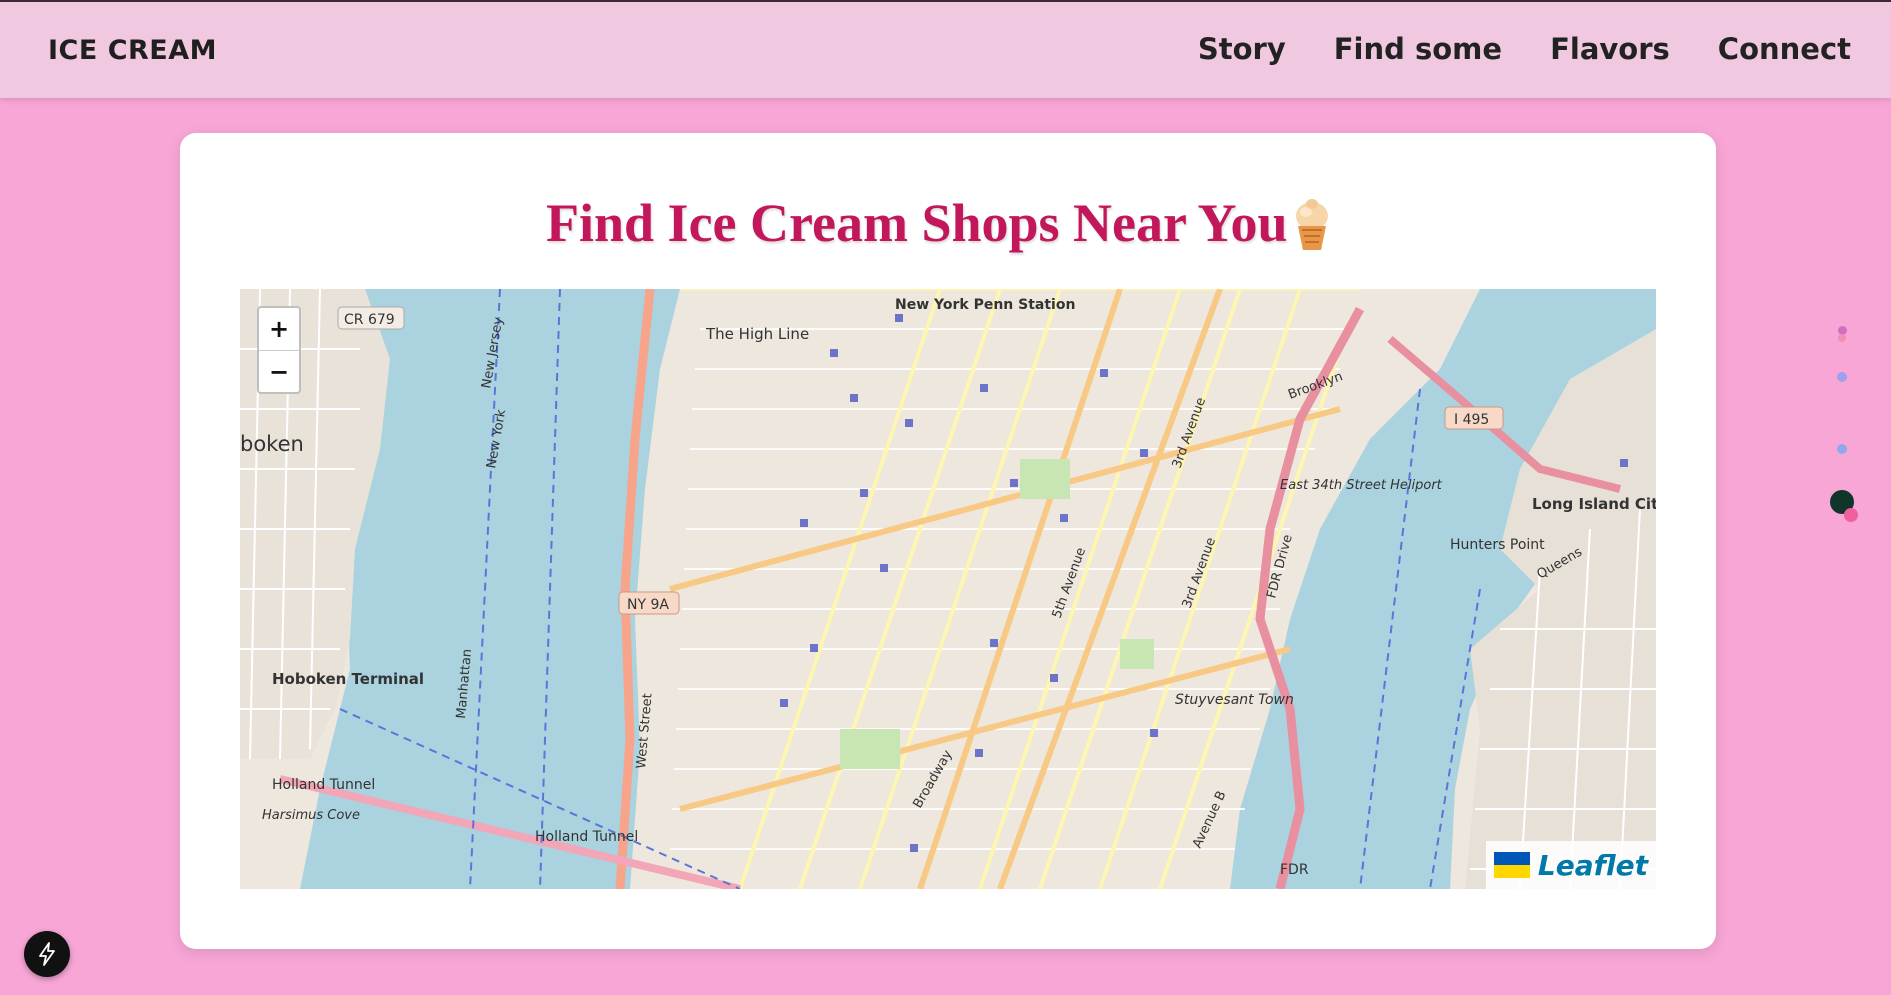 This screenshot has width=1891, height=995. What do you see at coordinates (279, 329) in the screenshot?
I see `zoom-in-button: +` at bounding box center [279, 329].